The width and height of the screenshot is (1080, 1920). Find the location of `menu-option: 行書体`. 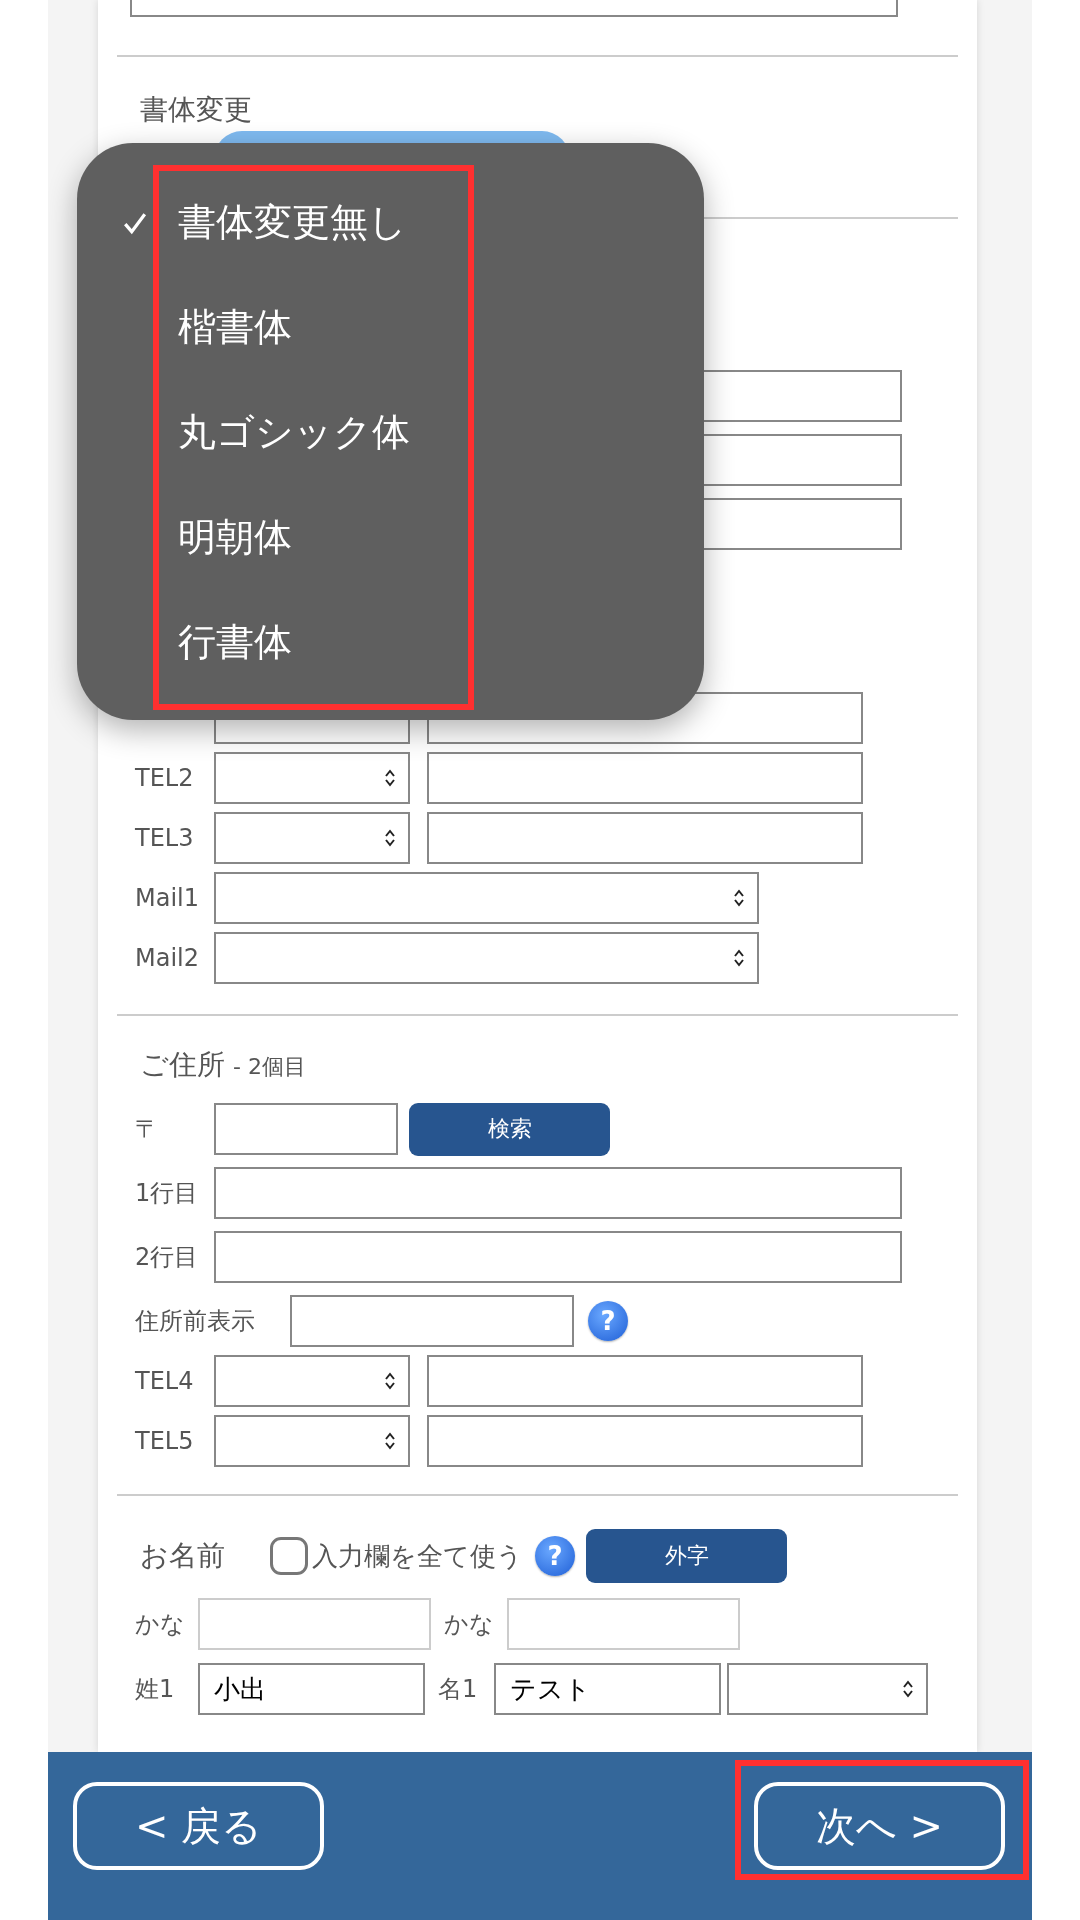

menu-option: 行書体 is located at coordinates (390, 642).